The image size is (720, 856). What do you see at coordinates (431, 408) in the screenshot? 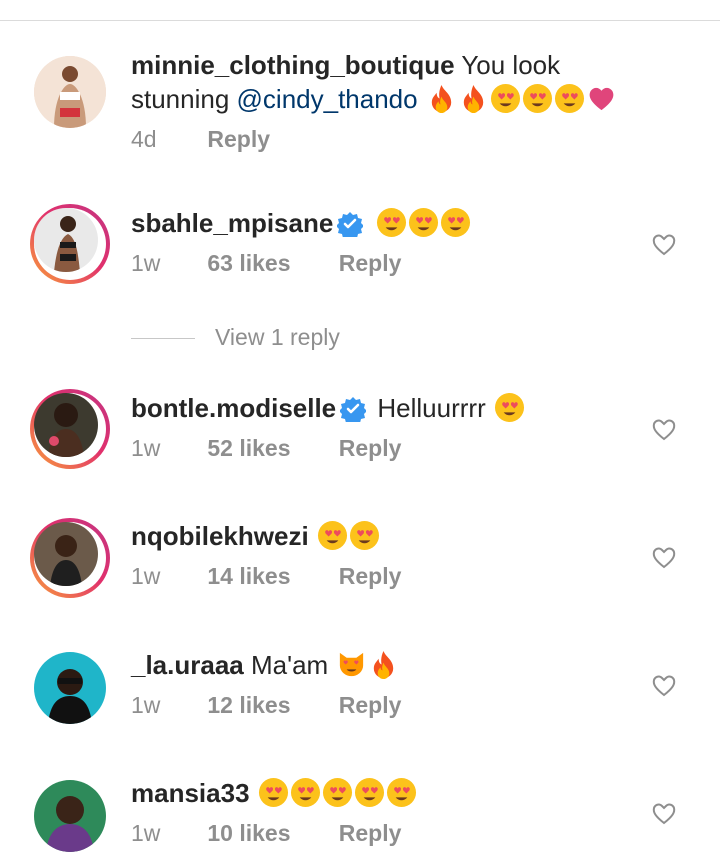
I see `comment-text: Helluurrrr` at bounding box center [431, 408].